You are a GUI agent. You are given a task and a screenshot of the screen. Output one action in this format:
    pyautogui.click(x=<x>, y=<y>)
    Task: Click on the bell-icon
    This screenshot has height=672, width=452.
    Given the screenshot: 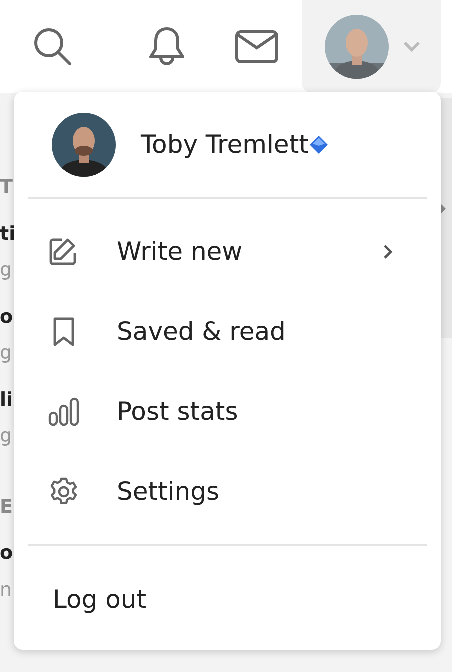 What is the action you would take?
    pyautogui.click(x=167, y=47)
    